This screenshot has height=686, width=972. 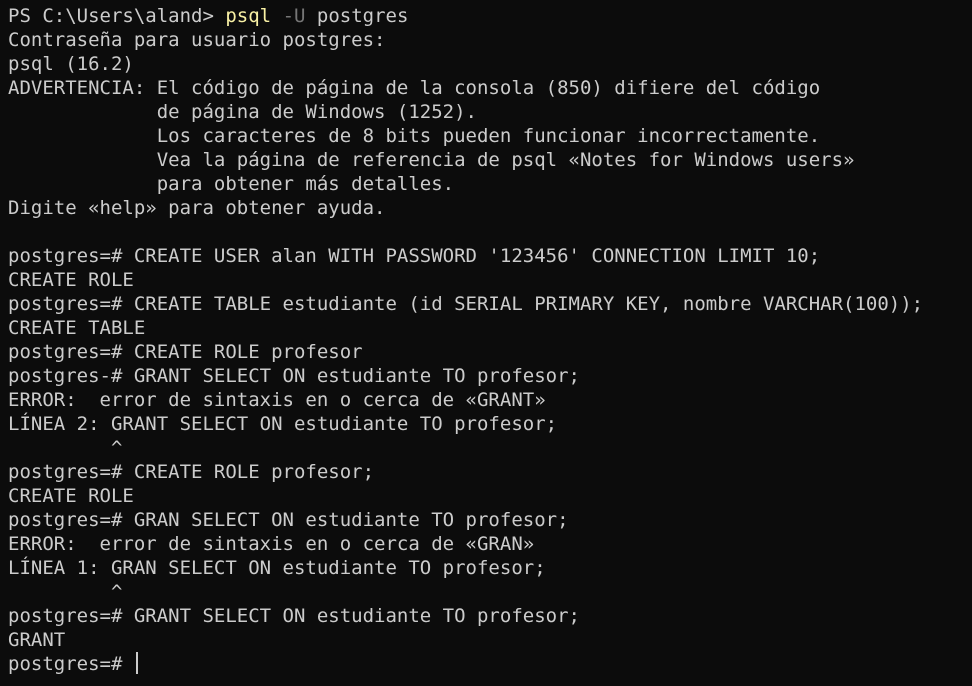 I want to click on terminal-line: para obtener más detalles., so click(x=231, y=184).